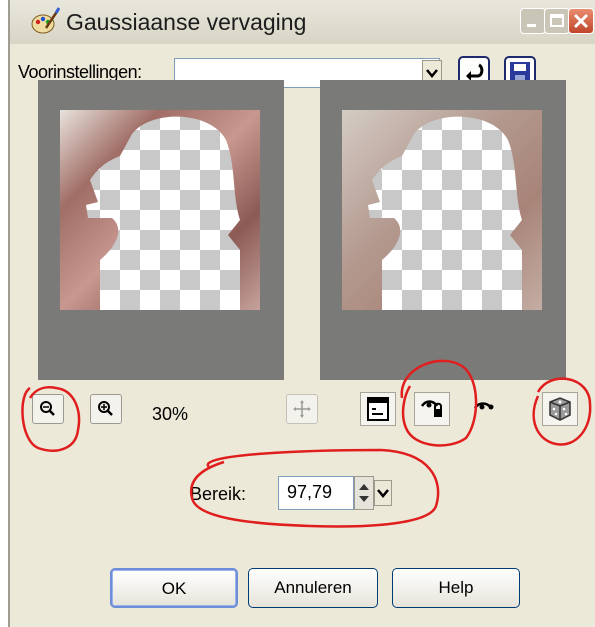 The image size is (595, 627). I want to click on close-icon, so click(581, 21).